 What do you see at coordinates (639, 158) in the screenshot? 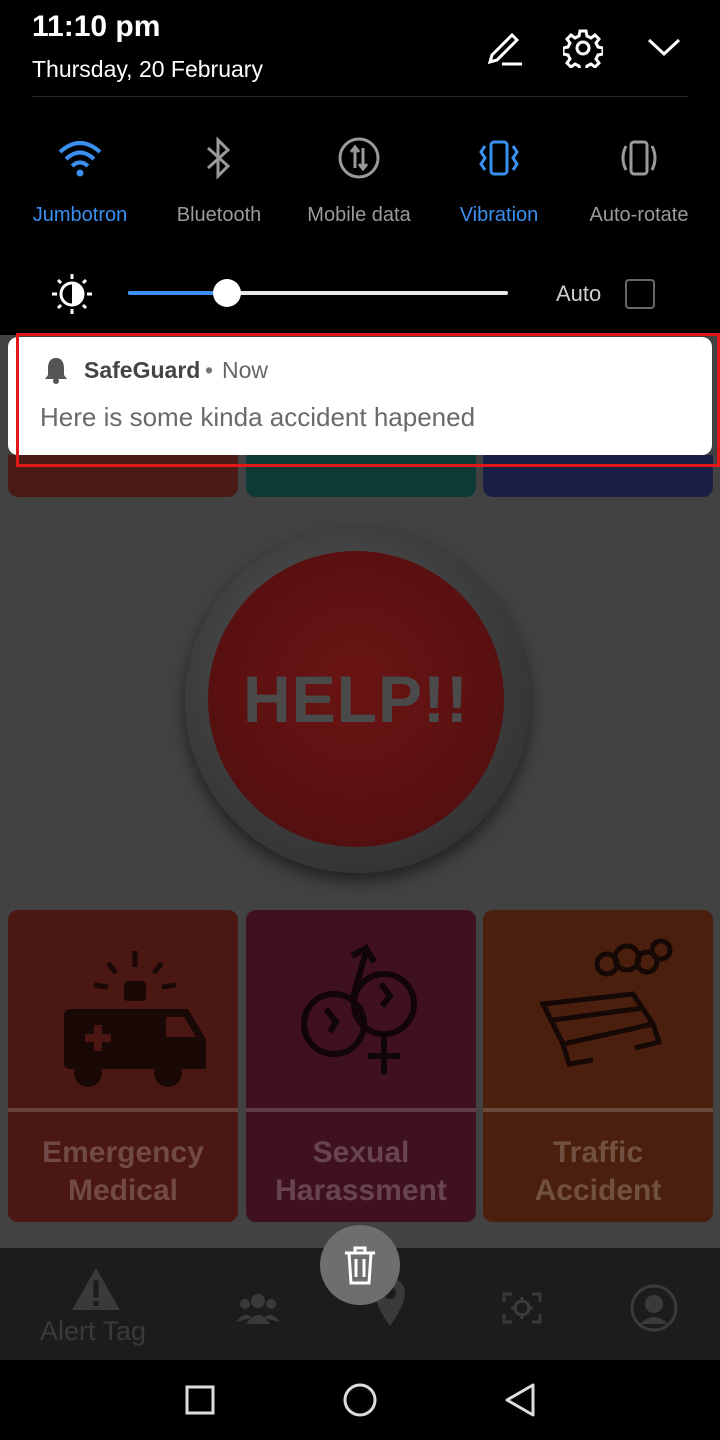
I see `auto-rotate-icon` at bounding box center [639, 158].